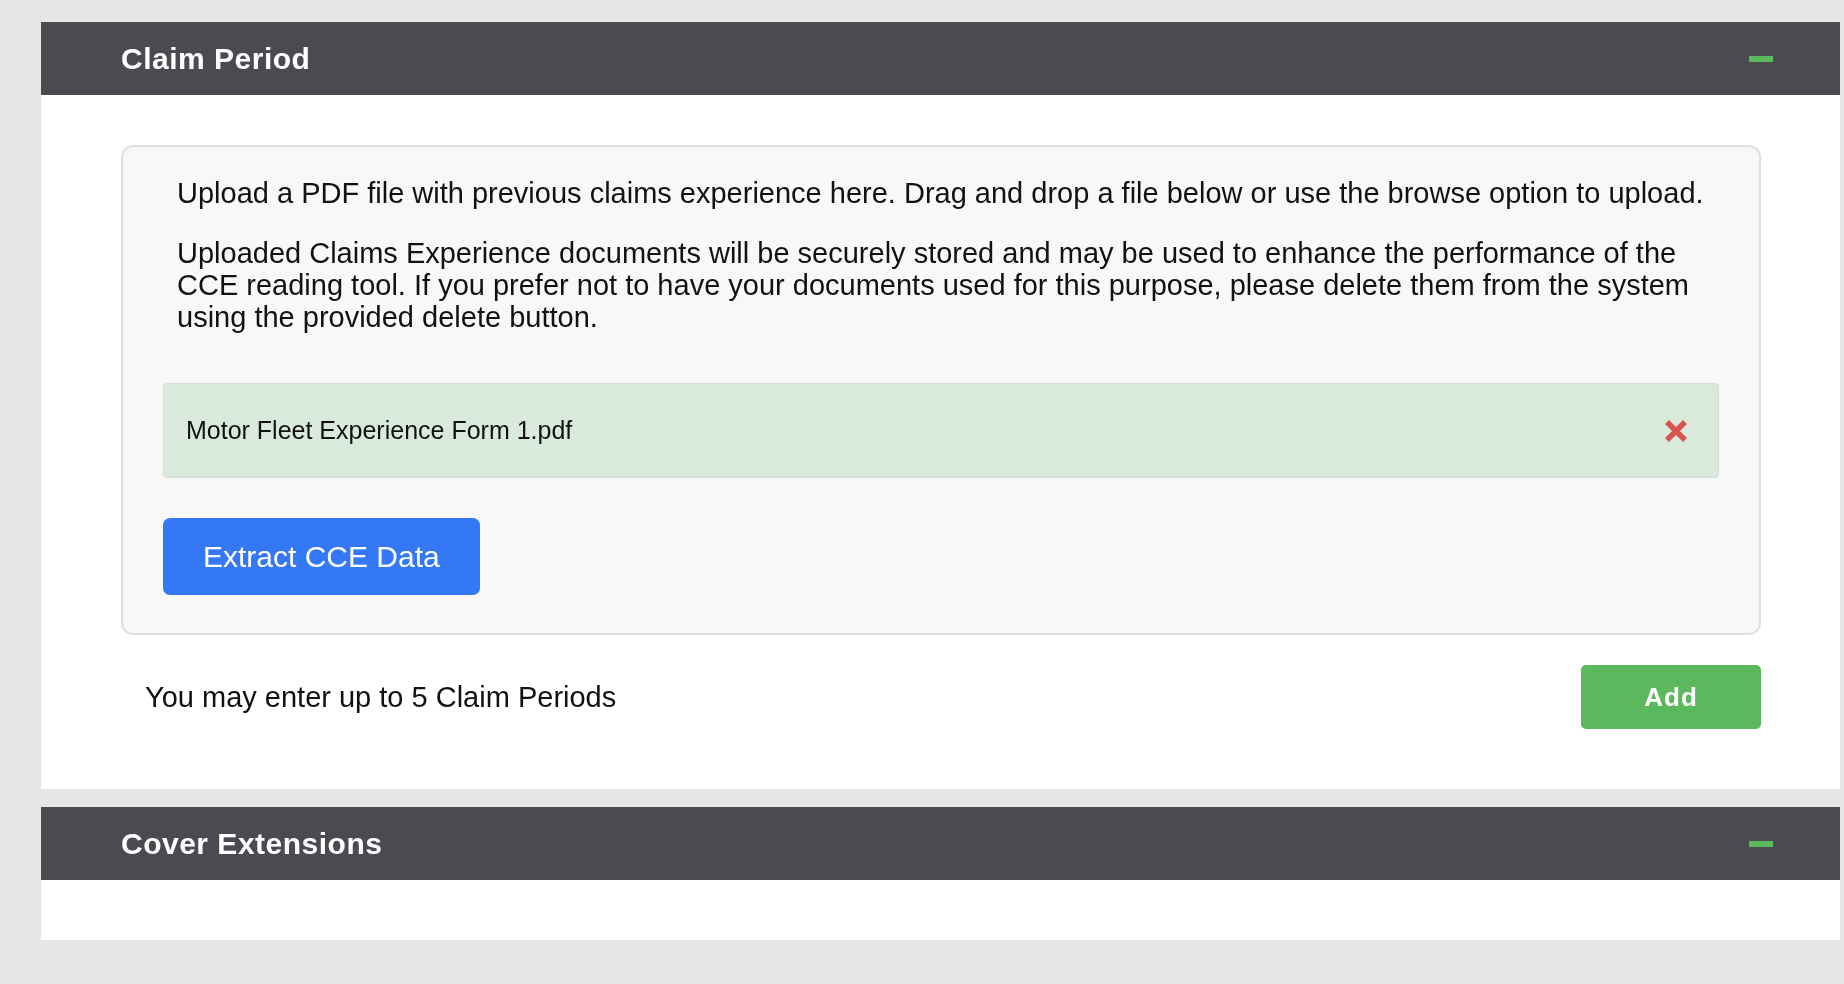 This screenshot has width=1844, height=984. Describe the element at coordinates (252, 843) in the screenshot. I see `section-title: Cover Extensions` at that location.